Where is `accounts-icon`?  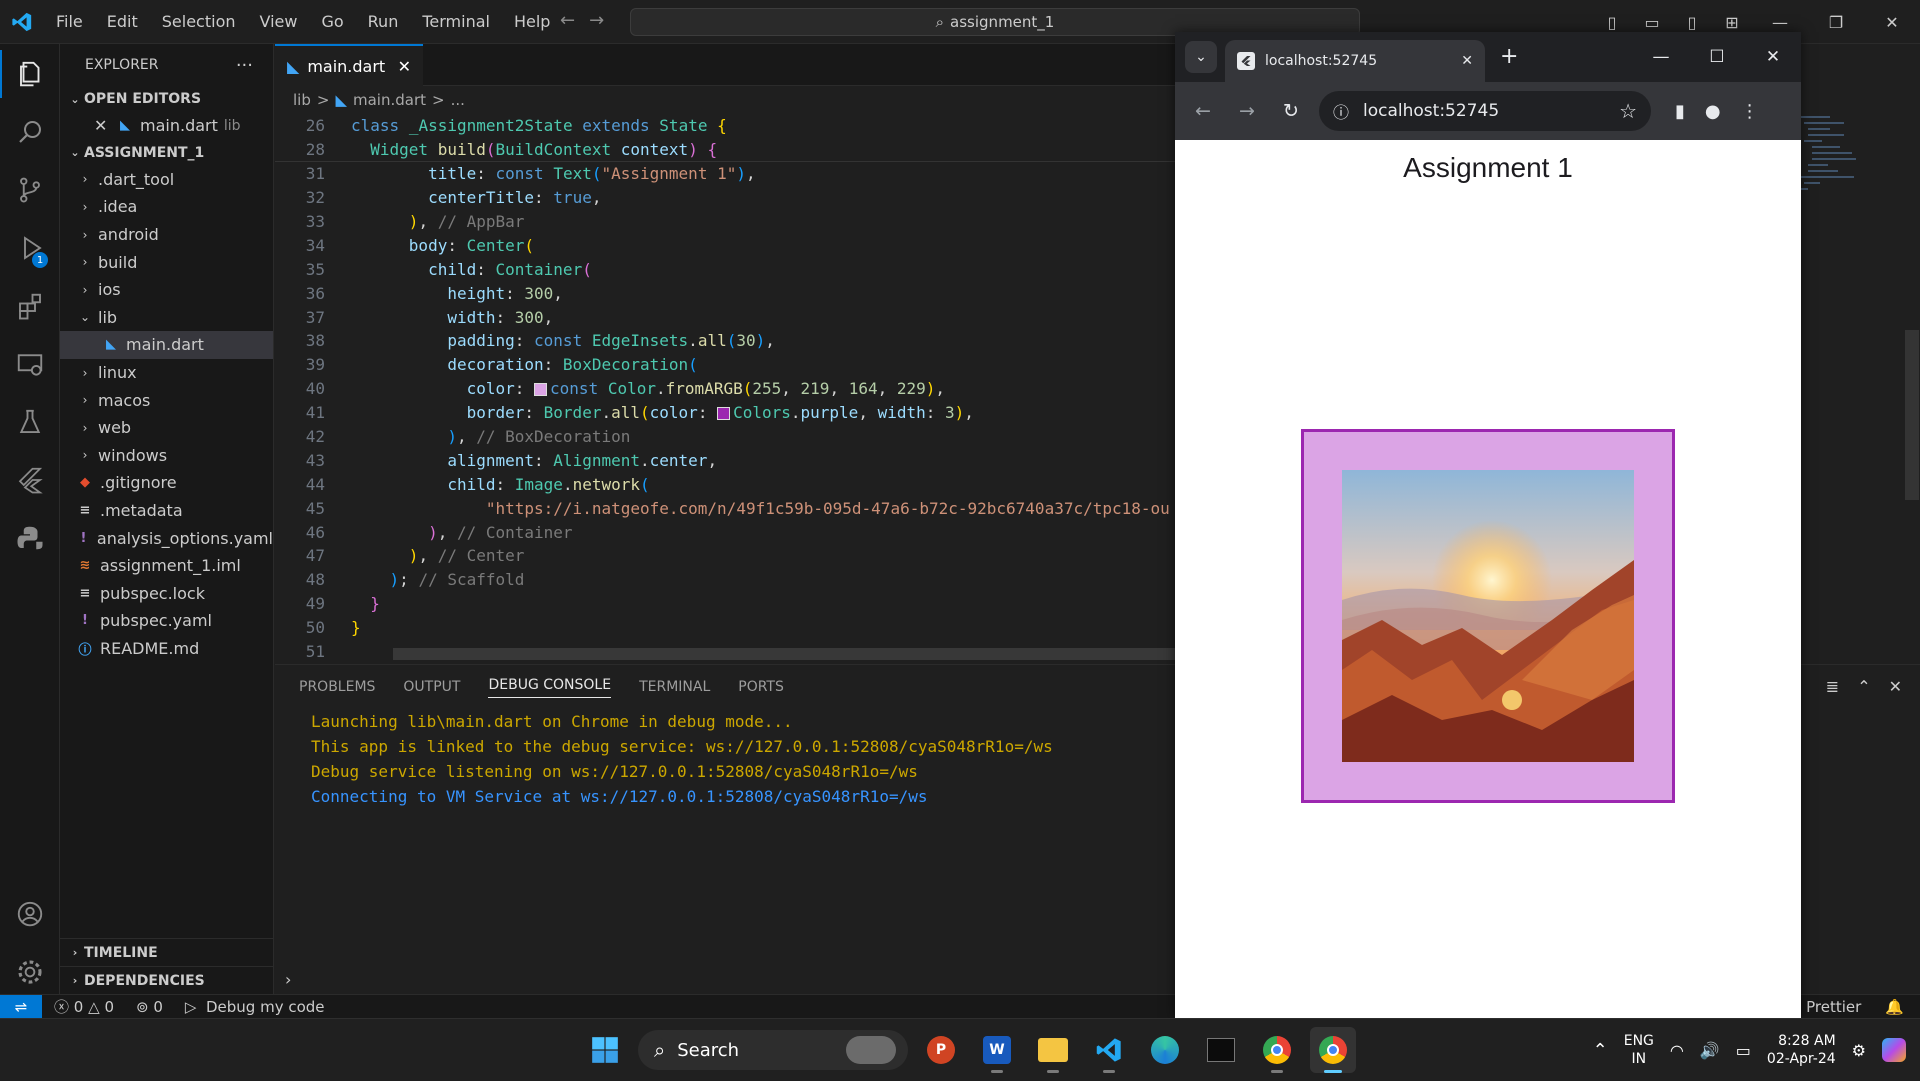
accounts-icon is located at coordinates (30, 914).